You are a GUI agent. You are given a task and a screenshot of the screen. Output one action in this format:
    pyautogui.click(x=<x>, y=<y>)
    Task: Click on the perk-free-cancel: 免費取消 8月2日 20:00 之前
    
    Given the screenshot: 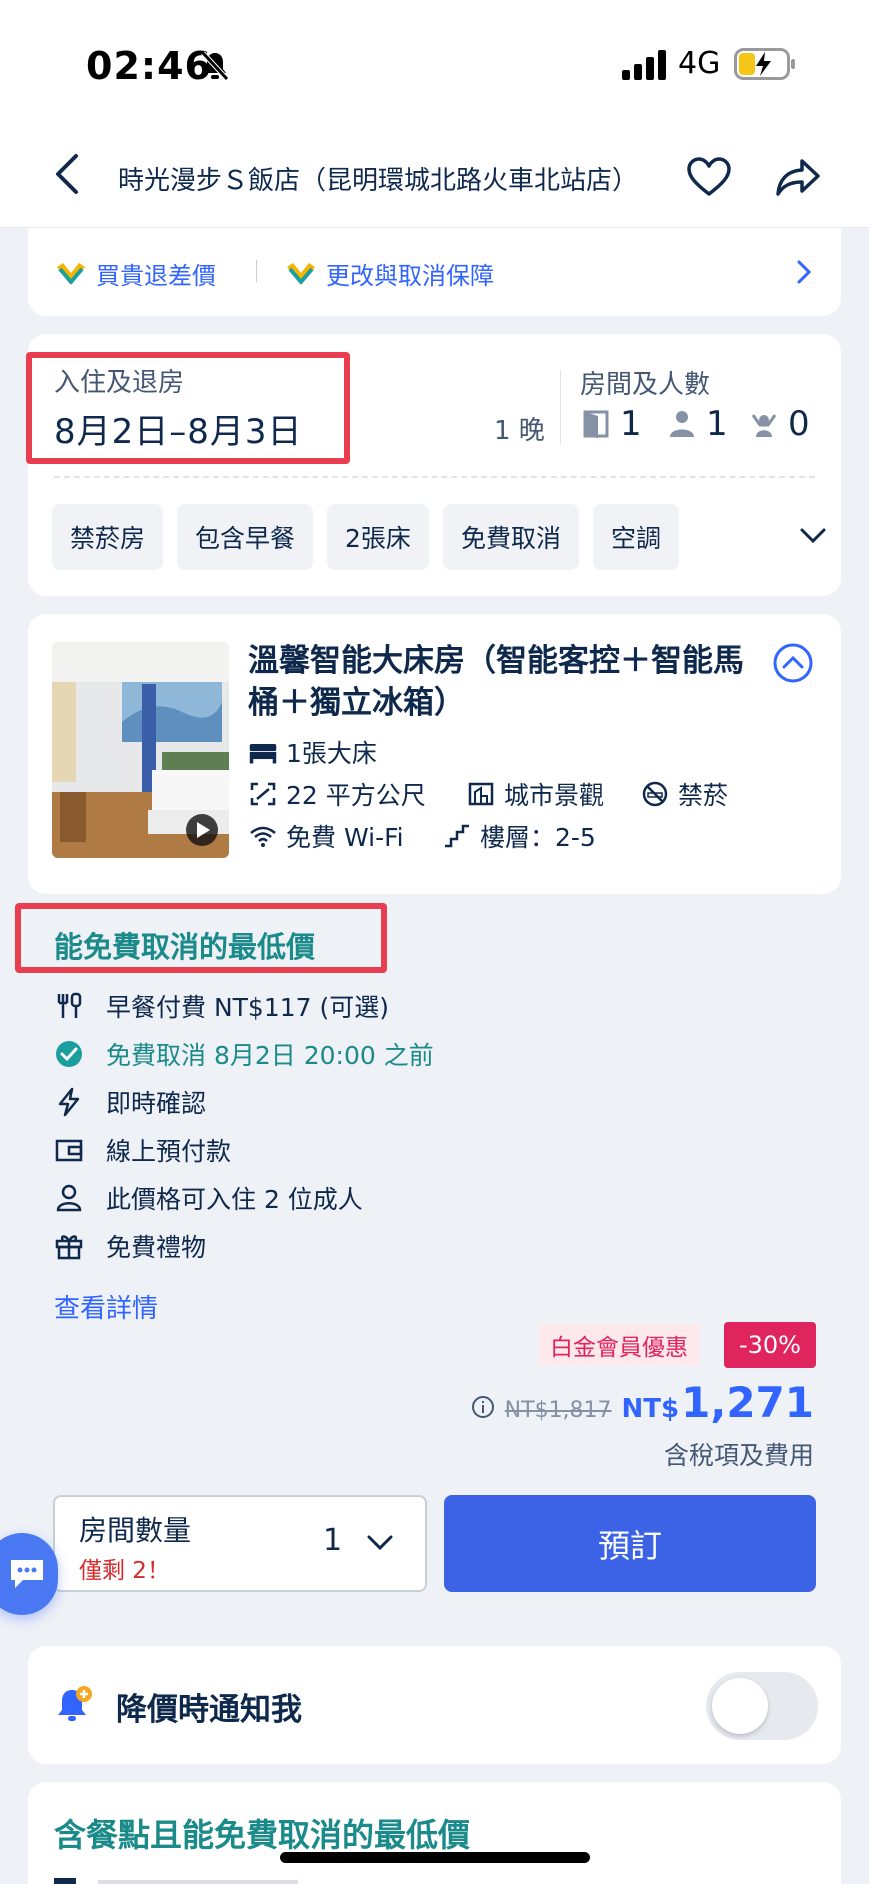 What is the action you would take?
    pyautogui.click(x=244, y=1054)
    